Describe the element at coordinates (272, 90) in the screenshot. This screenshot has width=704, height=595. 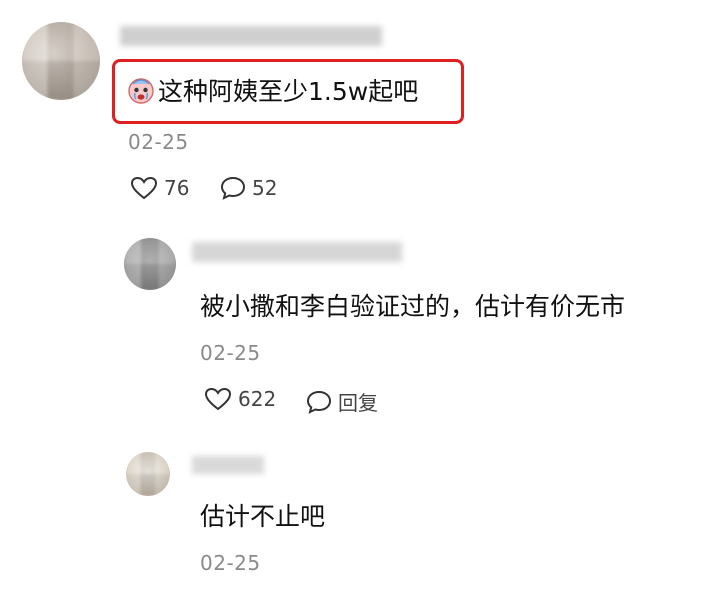
I see `comment-text: 这种阿姨至少1.5w起吧` at that location.